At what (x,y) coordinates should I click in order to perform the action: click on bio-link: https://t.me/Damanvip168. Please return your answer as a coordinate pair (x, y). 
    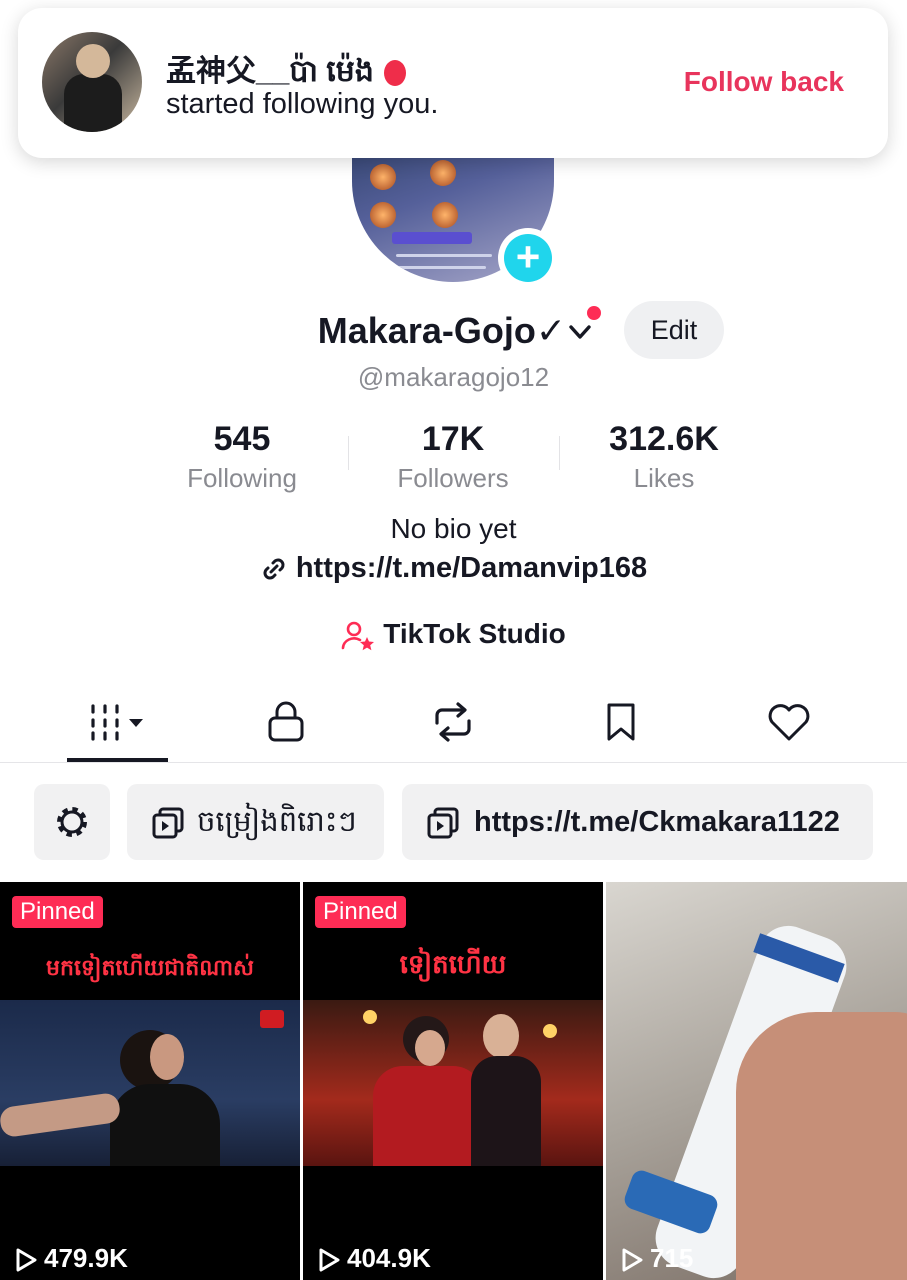
    Looking at the image, I should click on (453, 568).